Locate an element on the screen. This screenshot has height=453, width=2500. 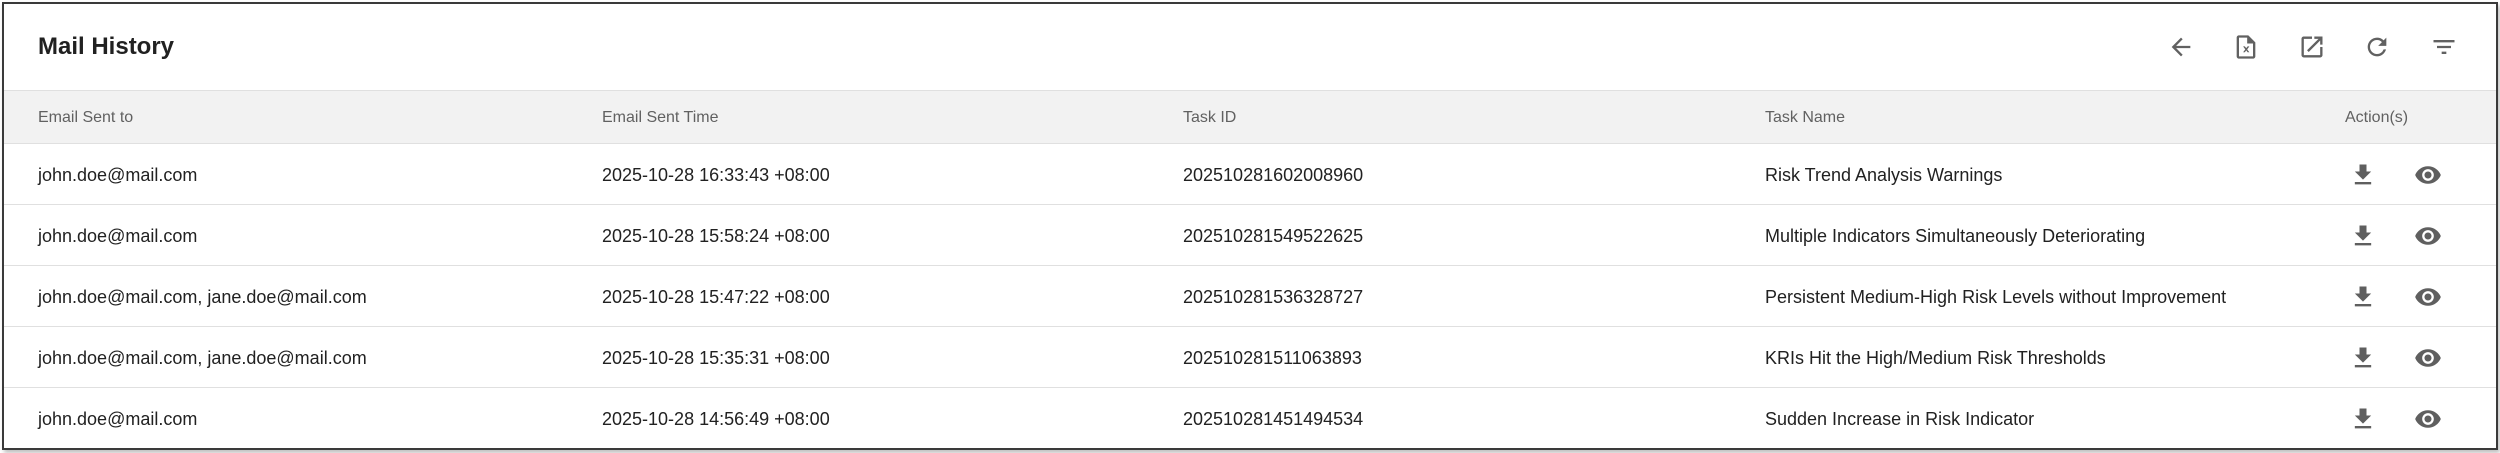
cell-task-name: KRIs Hit the High/Medium Risk Thresholds is located at coordinates (1935, 358).